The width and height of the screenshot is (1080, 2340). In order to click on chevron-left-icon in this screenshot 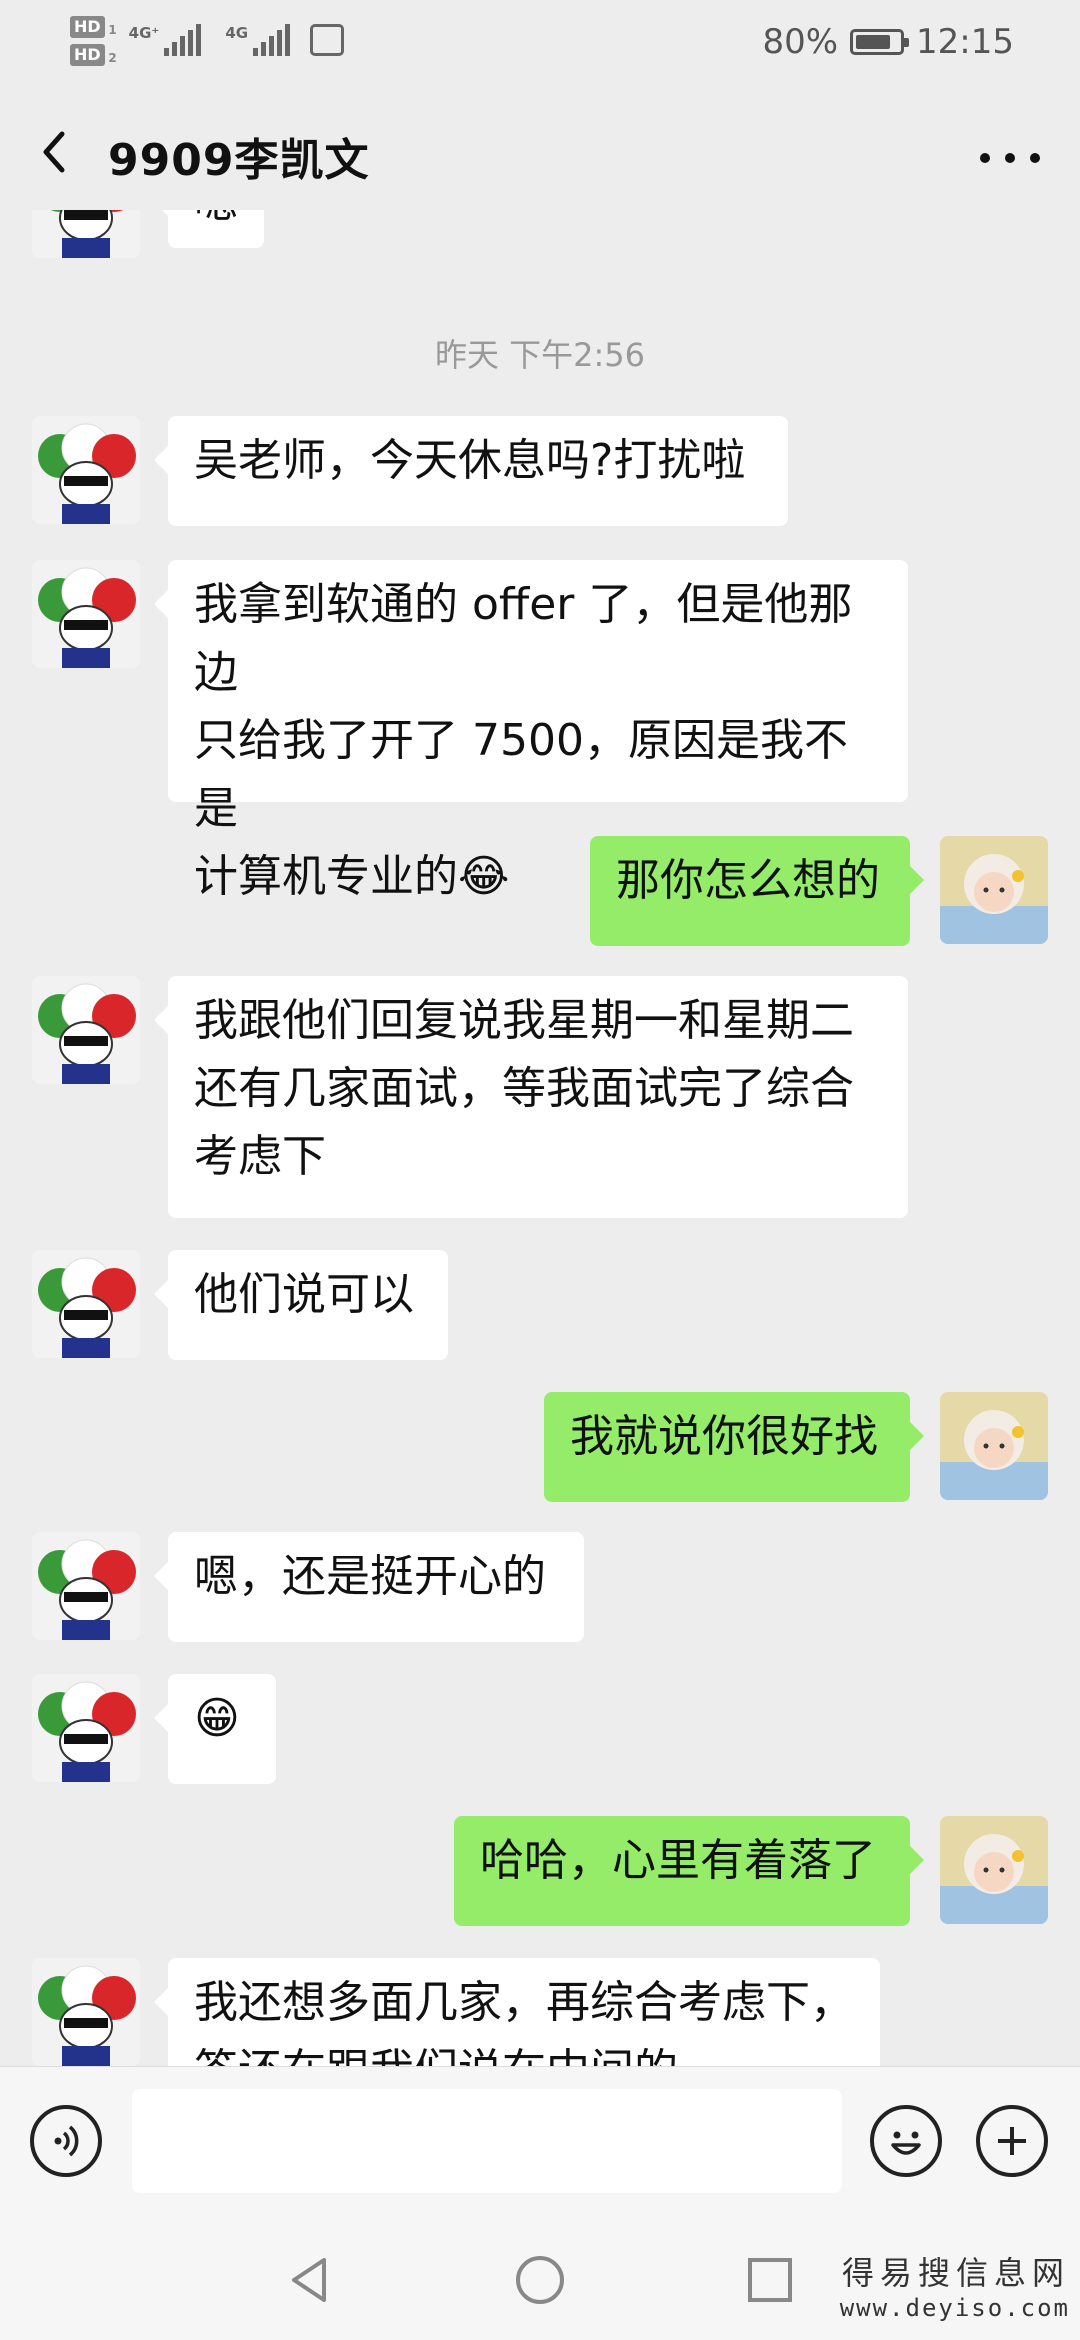, I will do `click(60, 152)`.